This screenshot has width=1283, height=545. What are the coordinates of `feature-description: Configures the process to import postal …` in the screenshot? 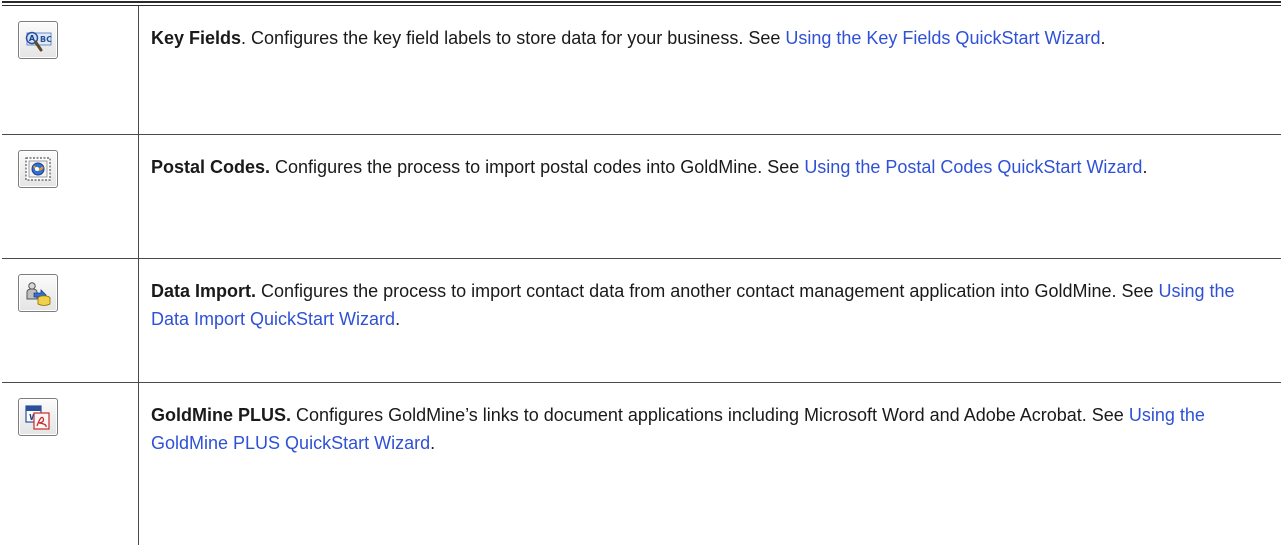 It's located at (537, 167).